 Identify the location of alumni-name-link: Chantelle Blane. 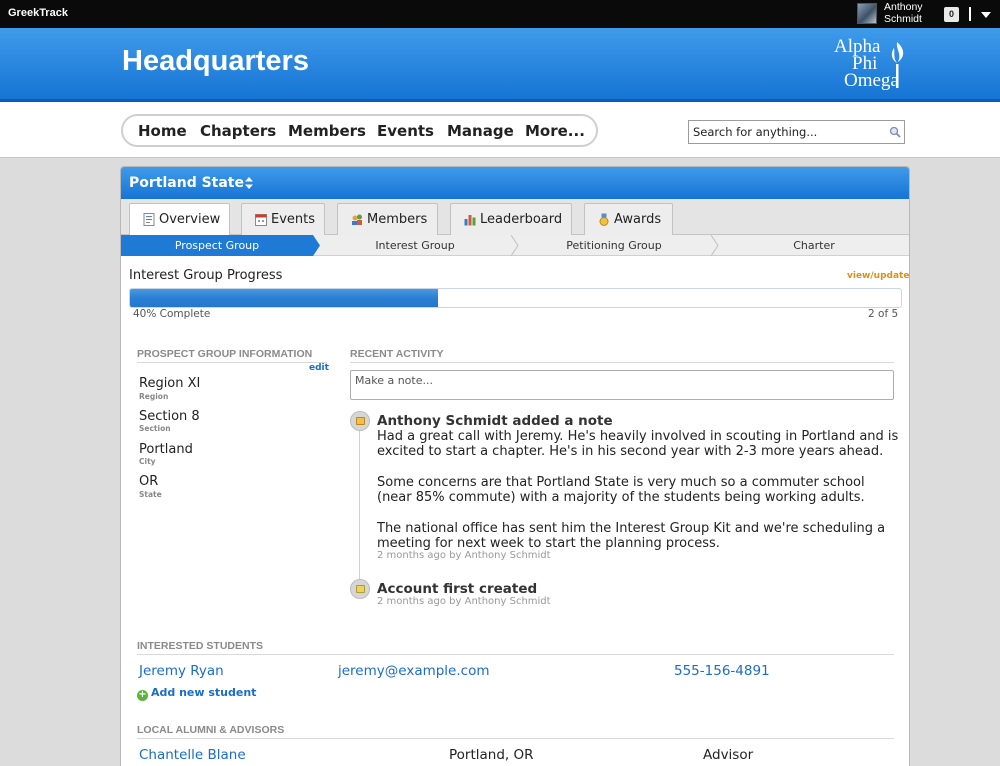
(192, 755).